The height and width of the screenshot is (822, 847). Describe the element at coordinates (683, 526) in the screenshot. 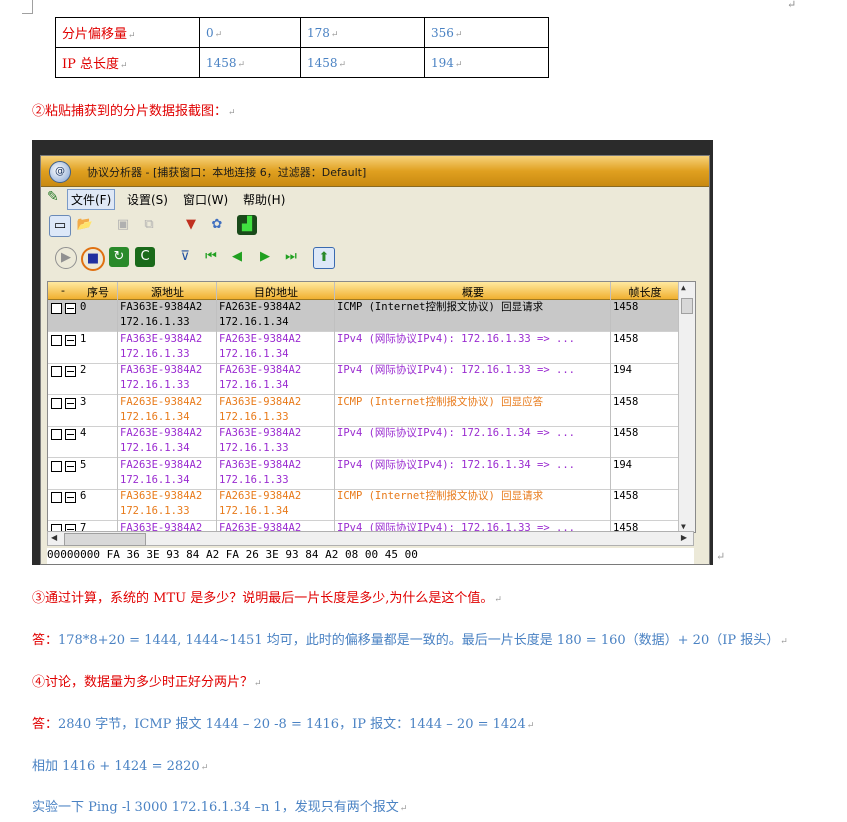

I see `scroll-down-icon: ▼` at that location.